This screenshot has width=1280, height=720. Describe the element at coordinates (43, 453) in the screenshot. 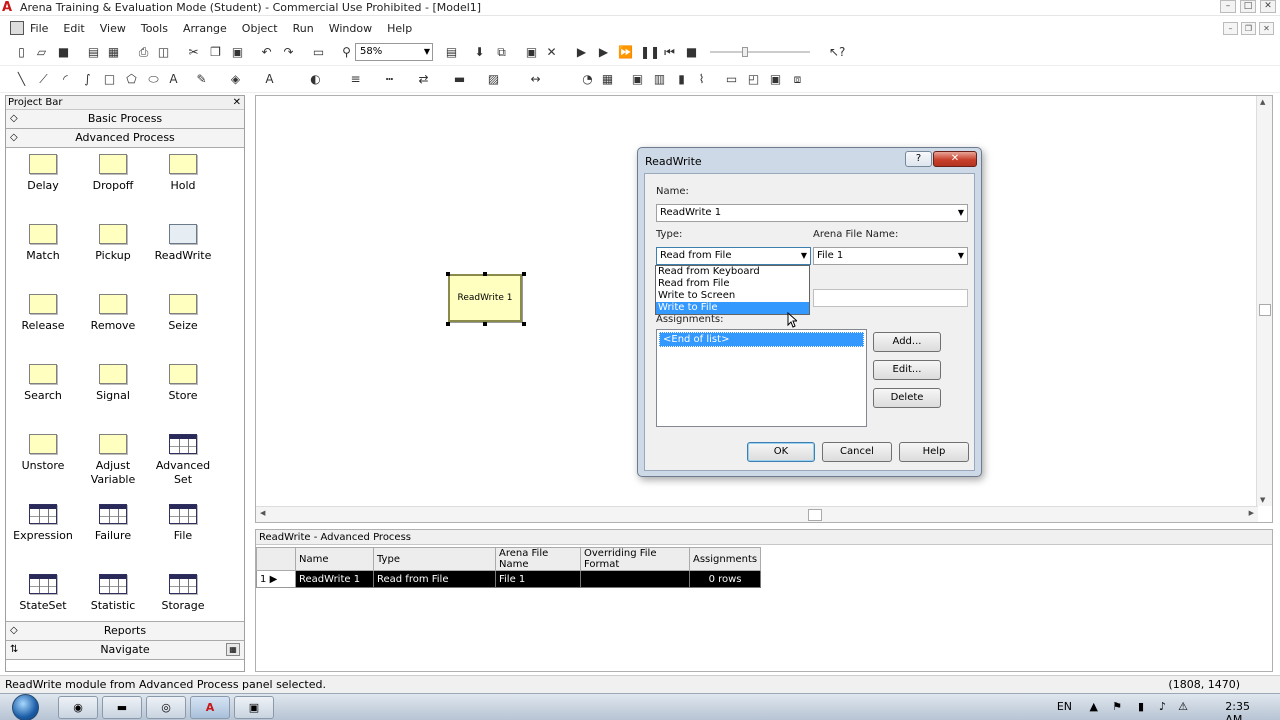

I see `module-unstore: Unstore` at that location.